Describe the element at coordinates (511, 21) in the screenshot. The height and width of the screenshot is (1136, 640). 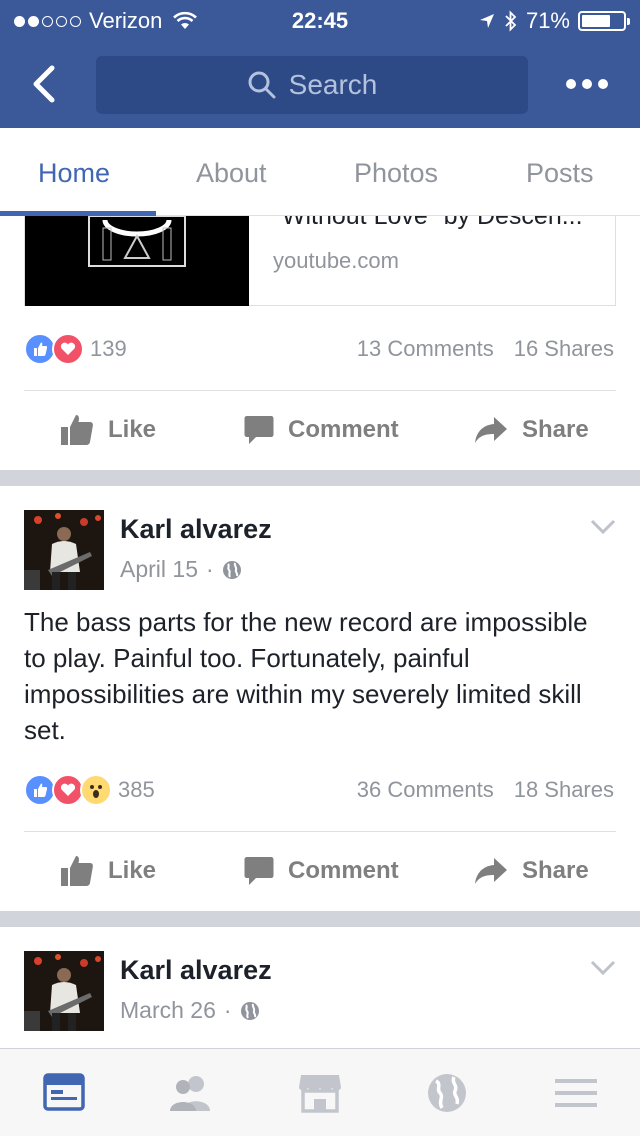
I see `bluetooth-icon` at that location.